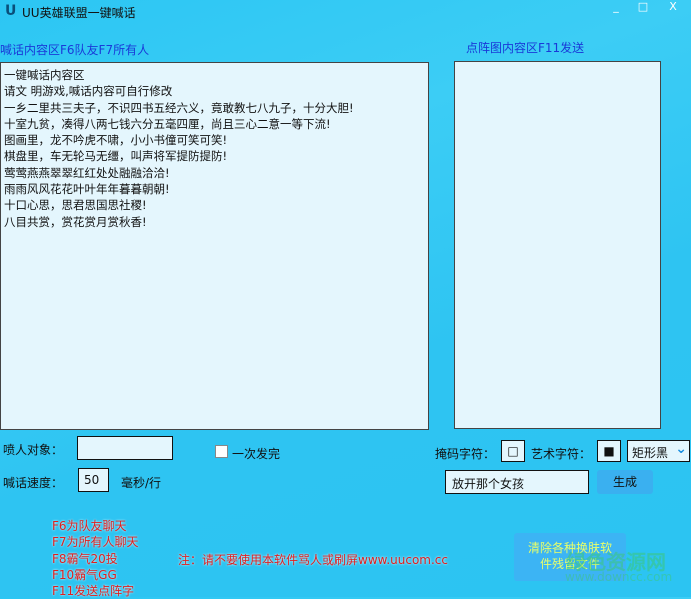 The width and height of the screenshot is (691, 599). I want to click on content-line: 雨雨风风花花叶叶年年暮暮朝朝!, so click(87, 189).